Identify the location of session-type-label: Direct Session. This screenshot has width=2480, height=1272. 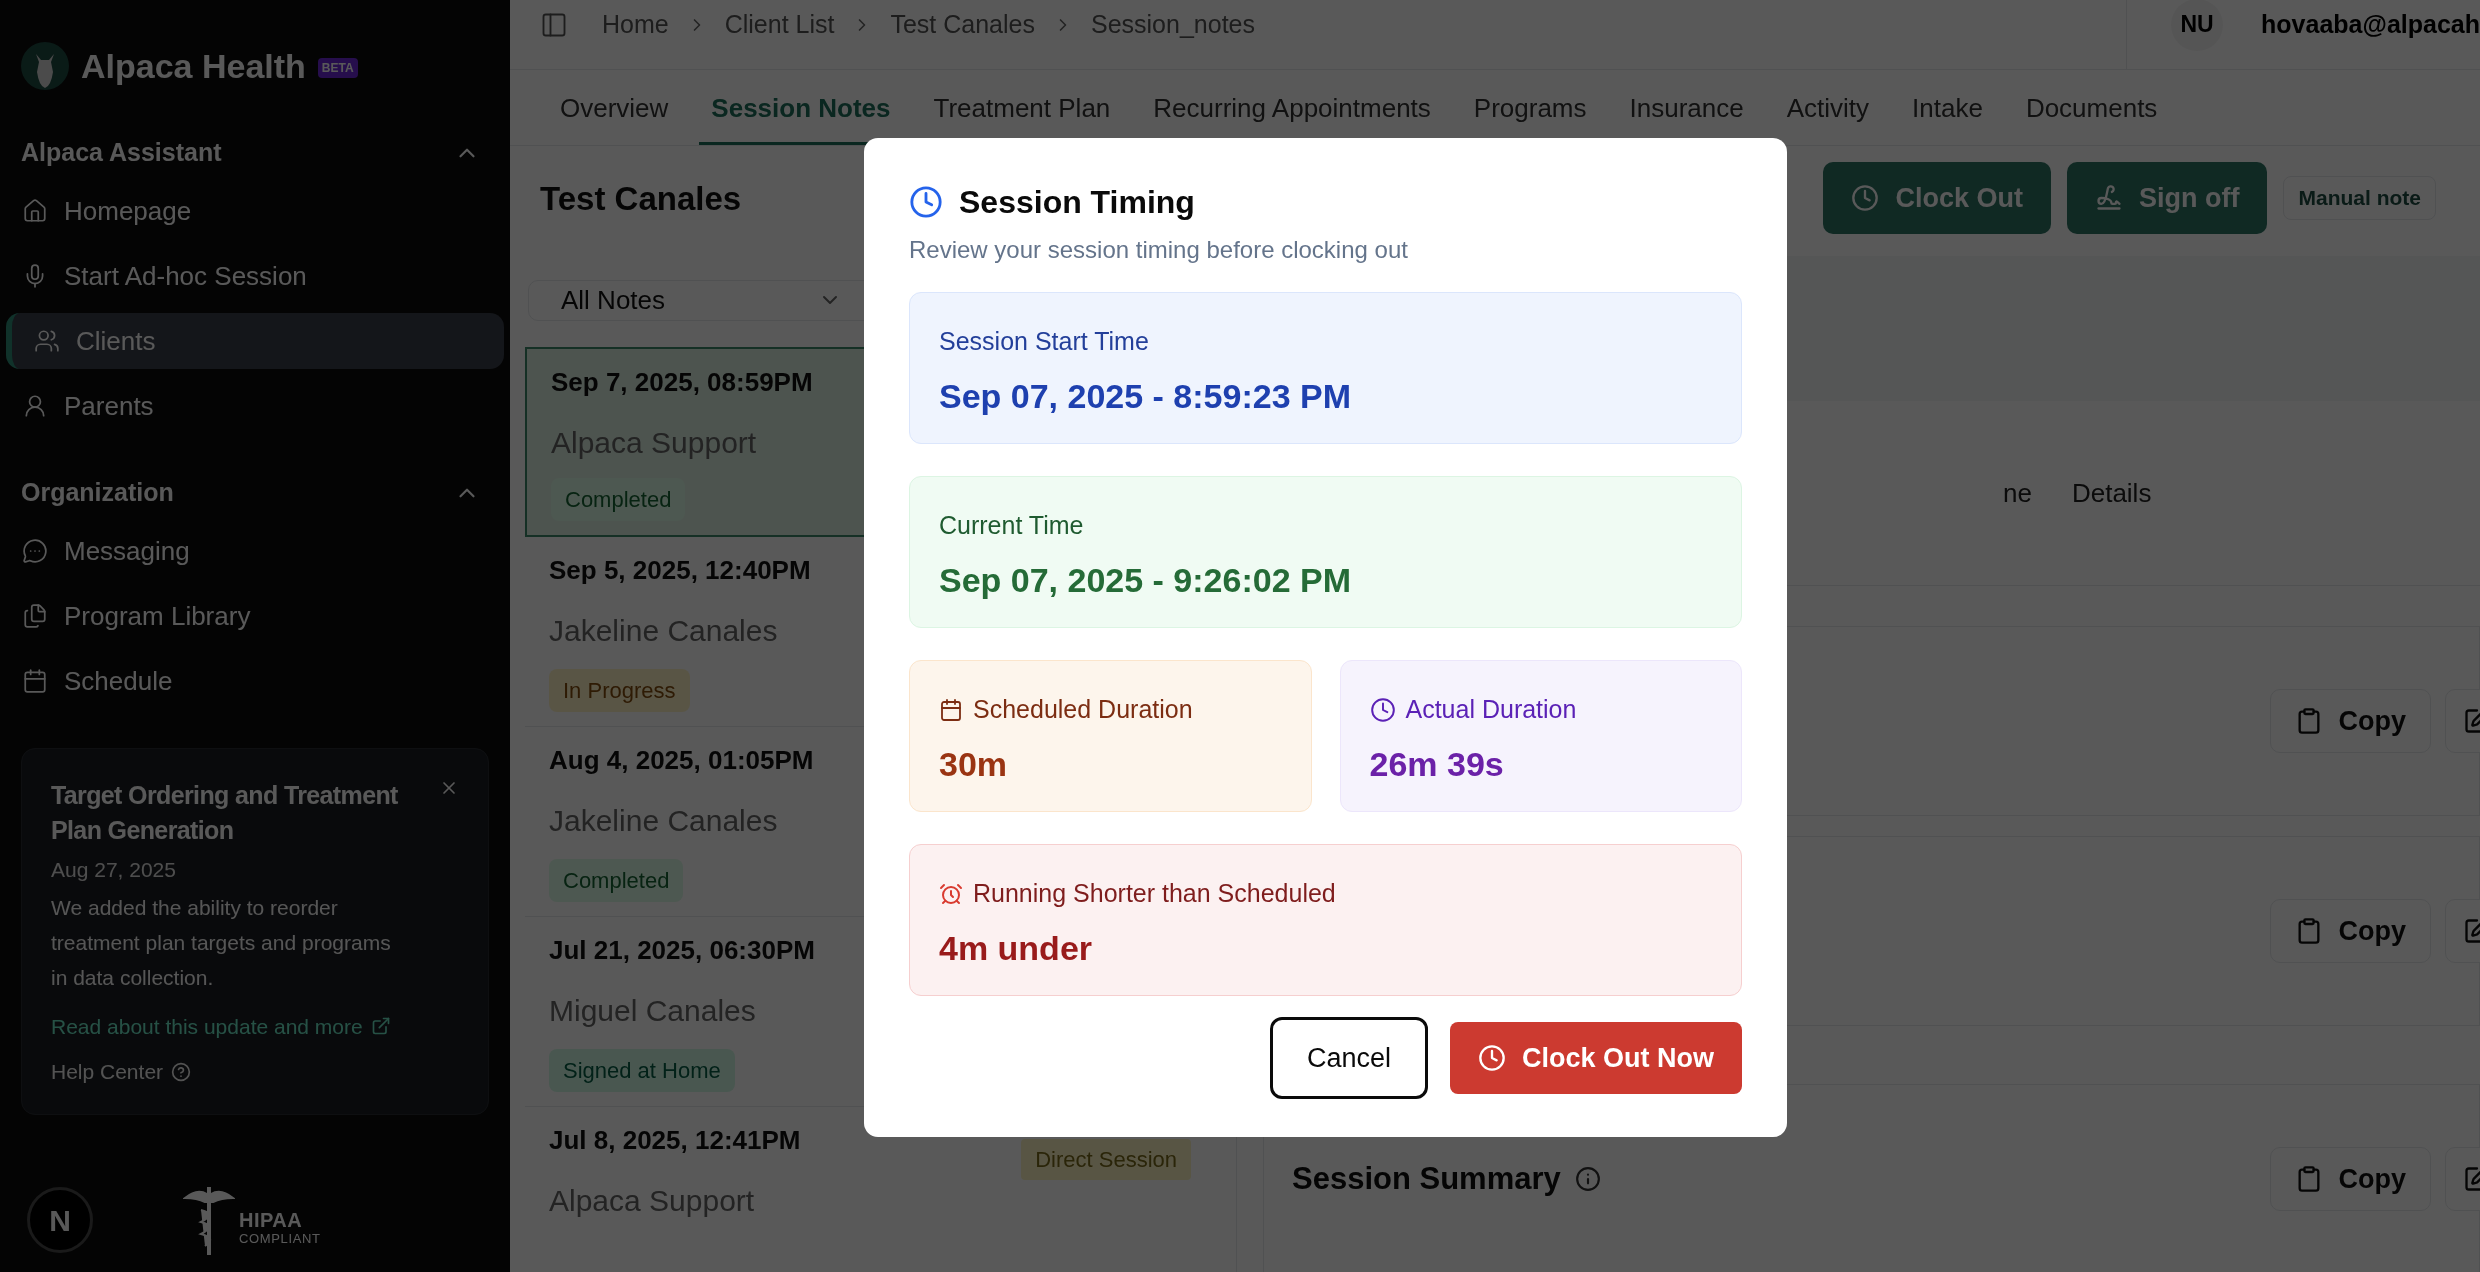
(1106, 1159).